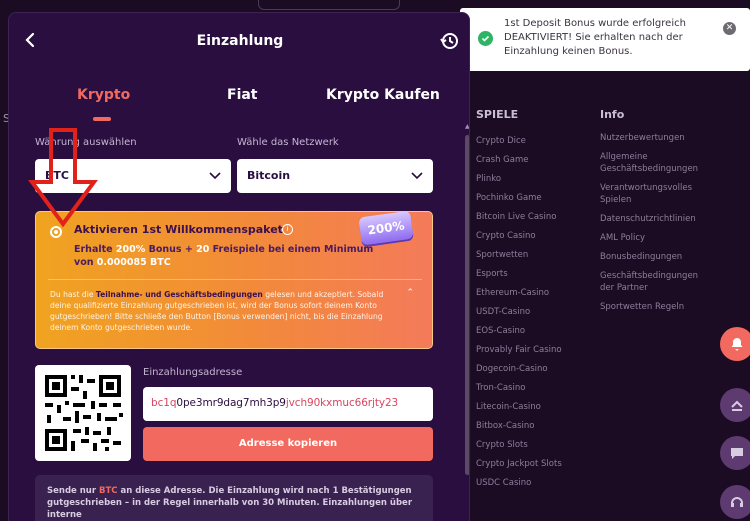  What do you see at coordinates (519, 426) in the screenshot?
I see `footer-link: Bitbox-Casino` at bounding box center [519, 426].